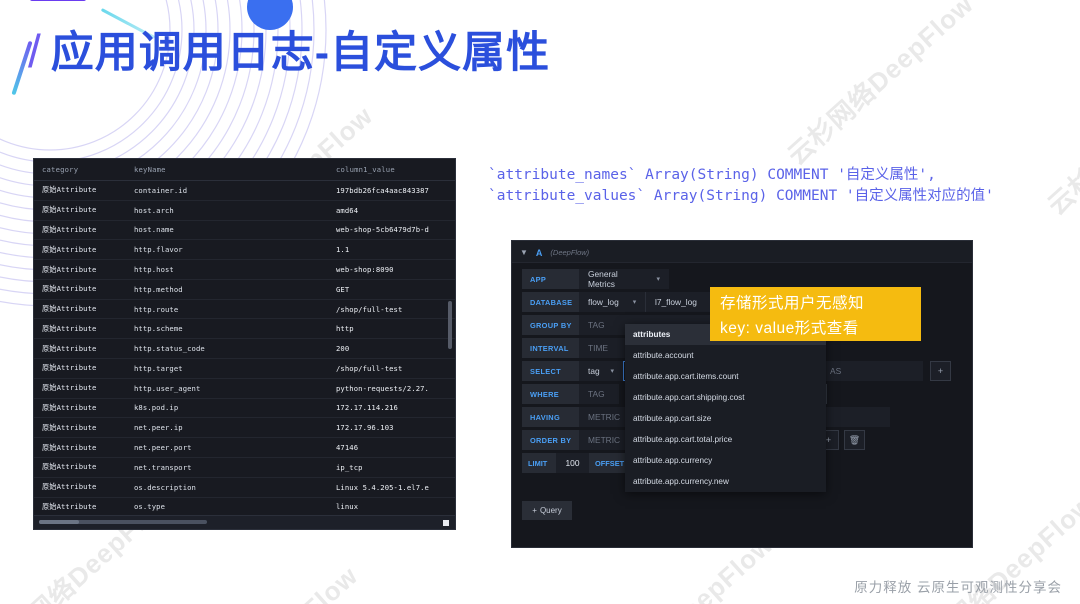 The image size is (1080, 604). I want to click on cell-keyname: host.arch, so click(226, 210).